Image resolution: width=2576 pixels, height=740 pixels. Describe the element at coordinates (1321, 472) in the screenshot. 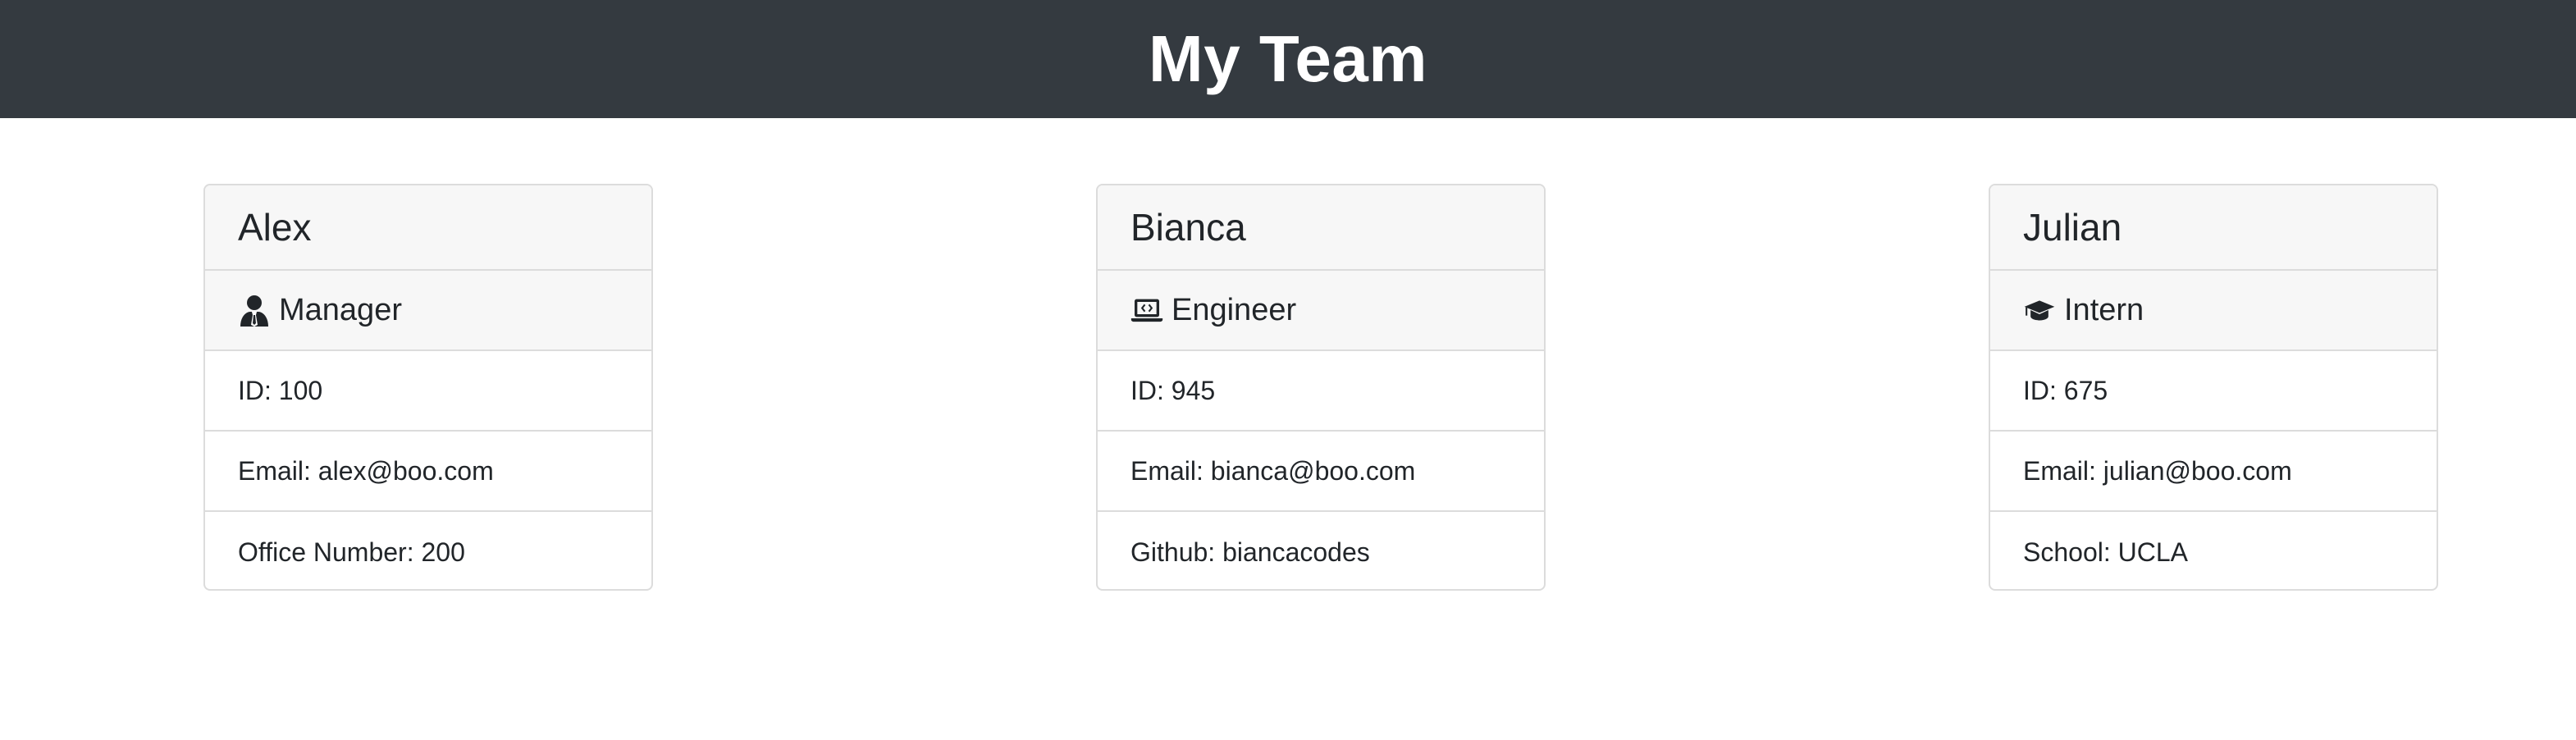

I see `member-email: Email: bianca@boo.com` at that location.